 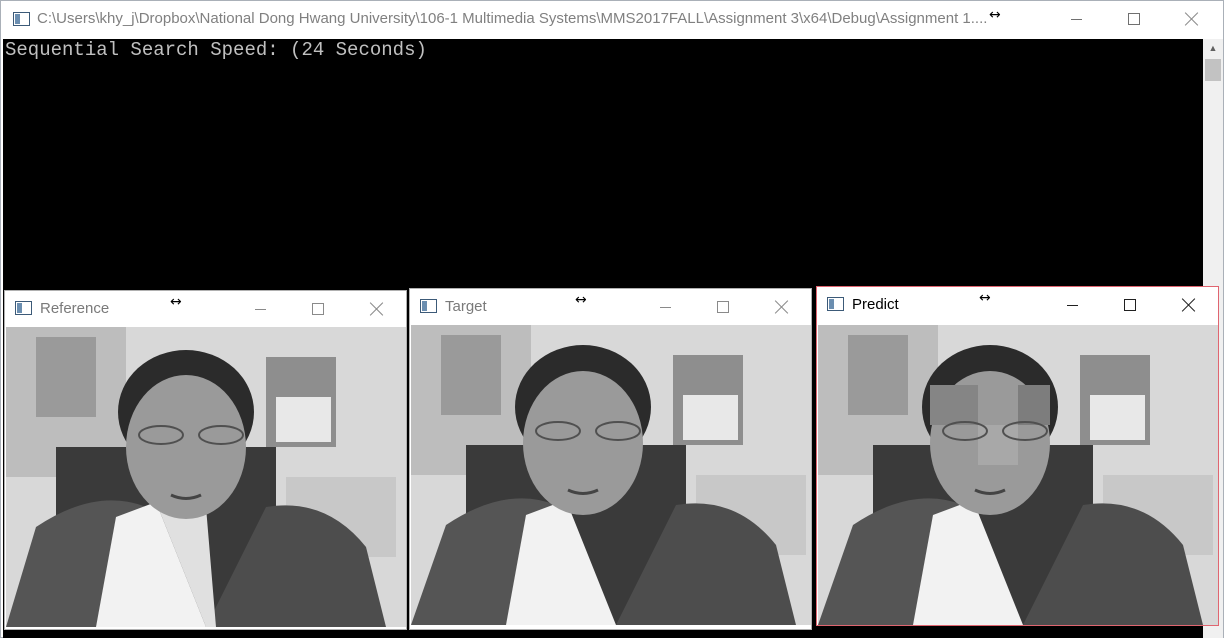 I want to click on console-close-button, so click(x=1192, y=19).